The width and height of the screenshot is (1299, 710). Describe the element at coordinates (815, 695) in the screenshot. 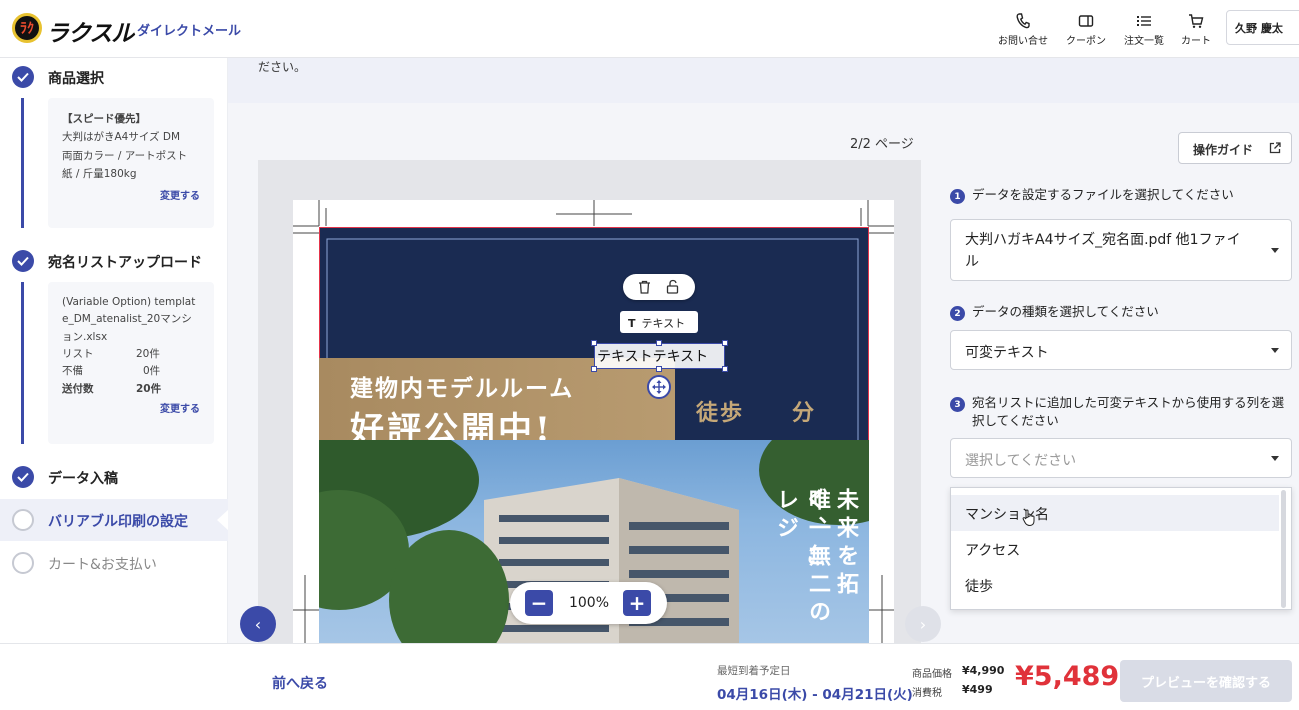

I see `delivery-date: 04月16日(木) - 04月21日(火)` at that location.